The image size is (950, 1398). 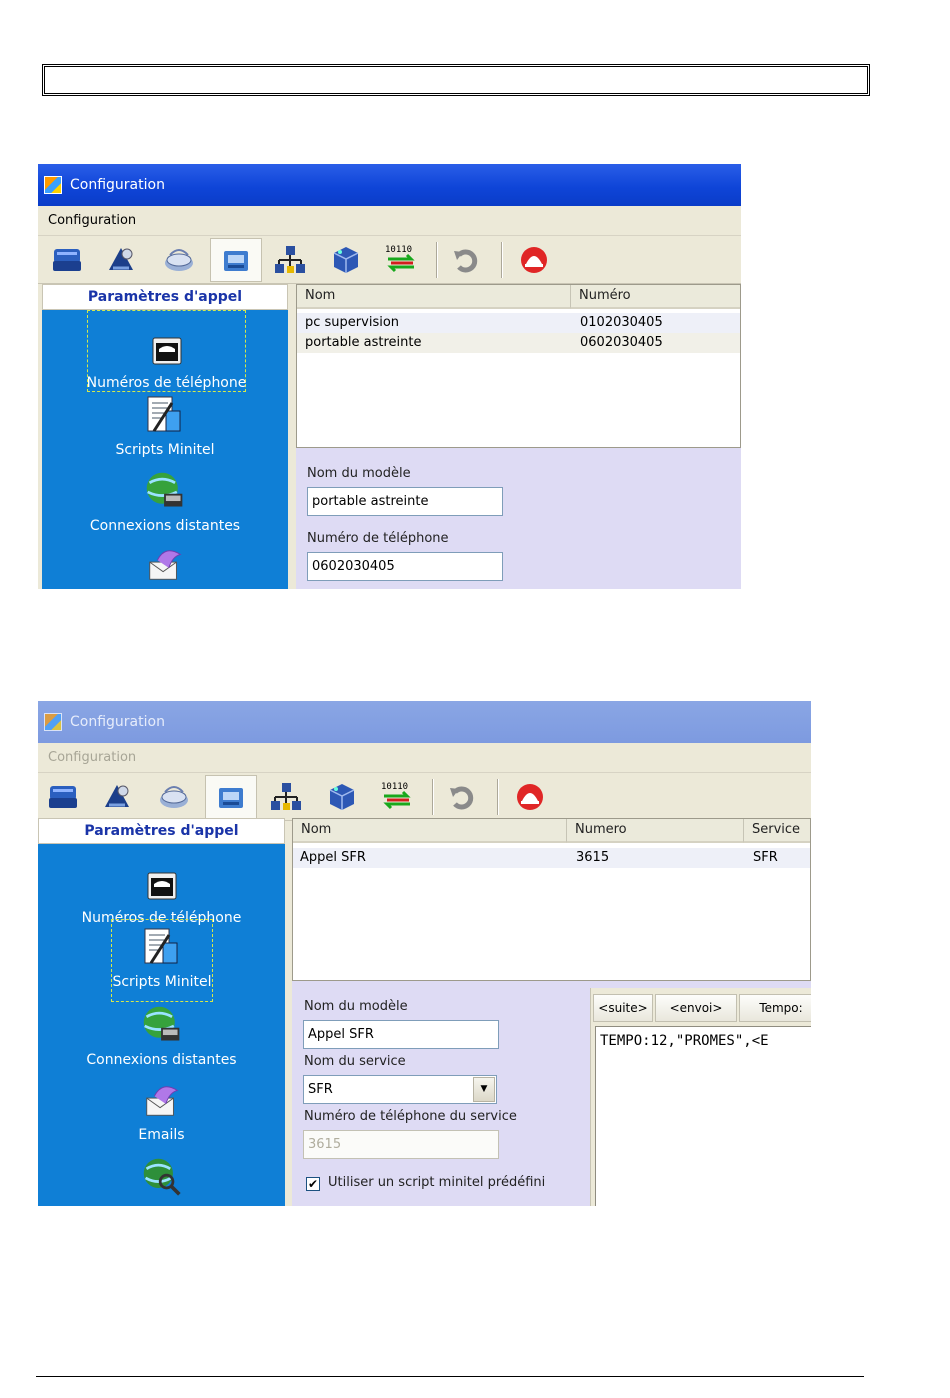 What do you see at coordinates (363, 342) in the screenshot?
I see `cell-nom: portable astreinte` at bounding box center [363, 342].